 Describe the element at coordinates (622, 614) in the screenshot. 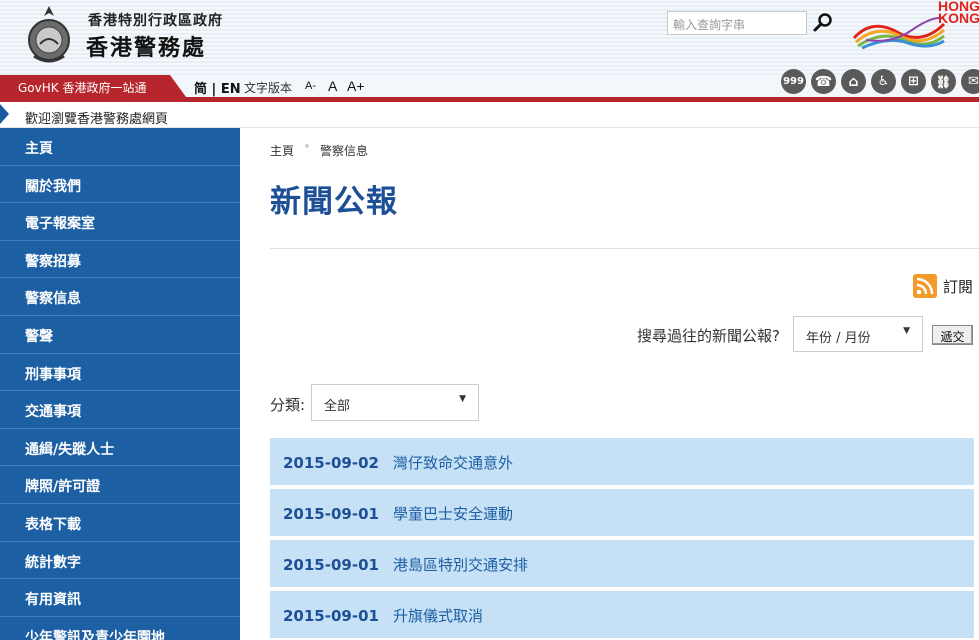

I see `news-item: 2015-09-01 升旗儀式取消` at that location.